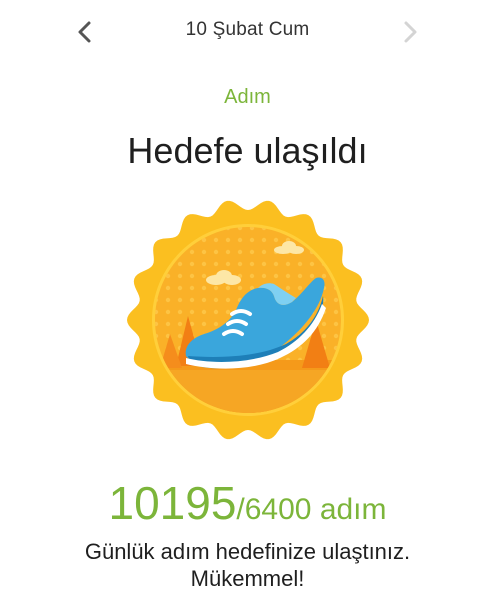  Describe the element at coordinates (247, 551) in the screenshot. I see `message-line-1: Günlük adım hedefinize ulaştınız.` at that location.